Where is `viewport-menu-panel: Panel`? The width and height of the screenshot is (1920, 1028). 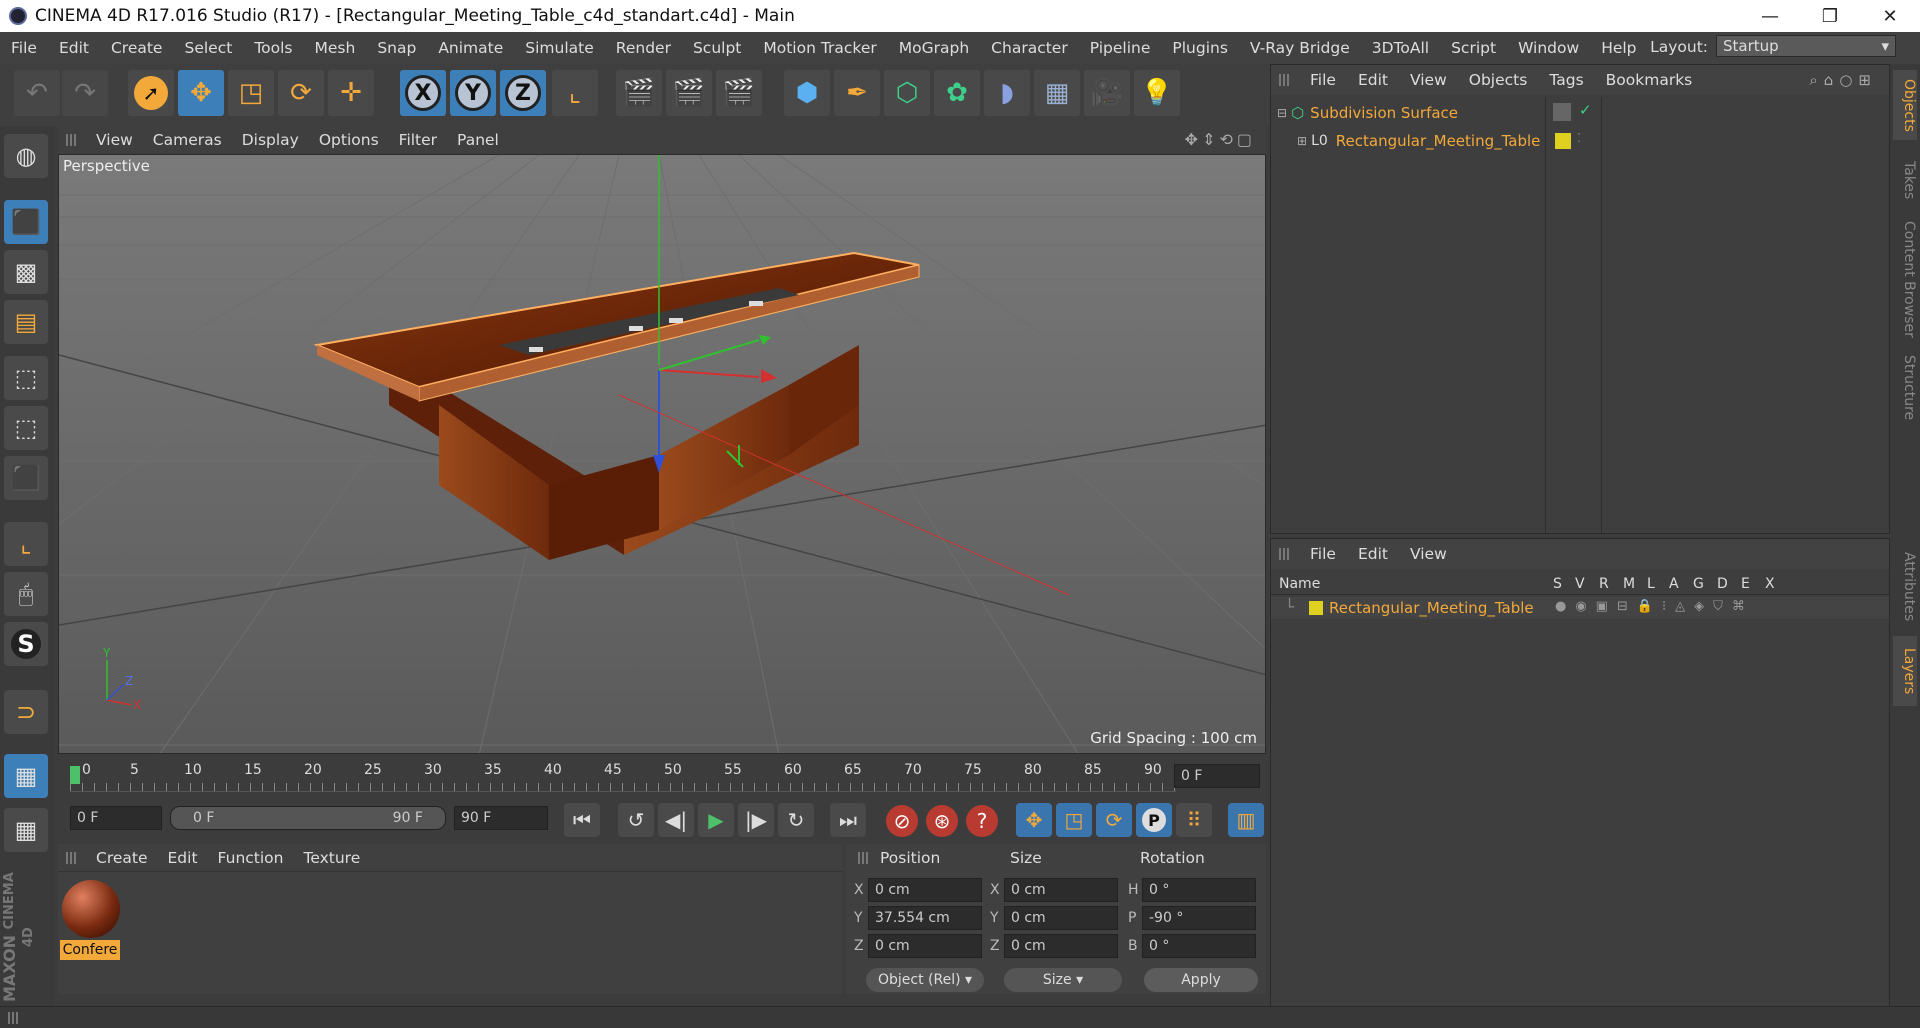 viewport-menu-panel: Panel is located at coordinates (478, 140).